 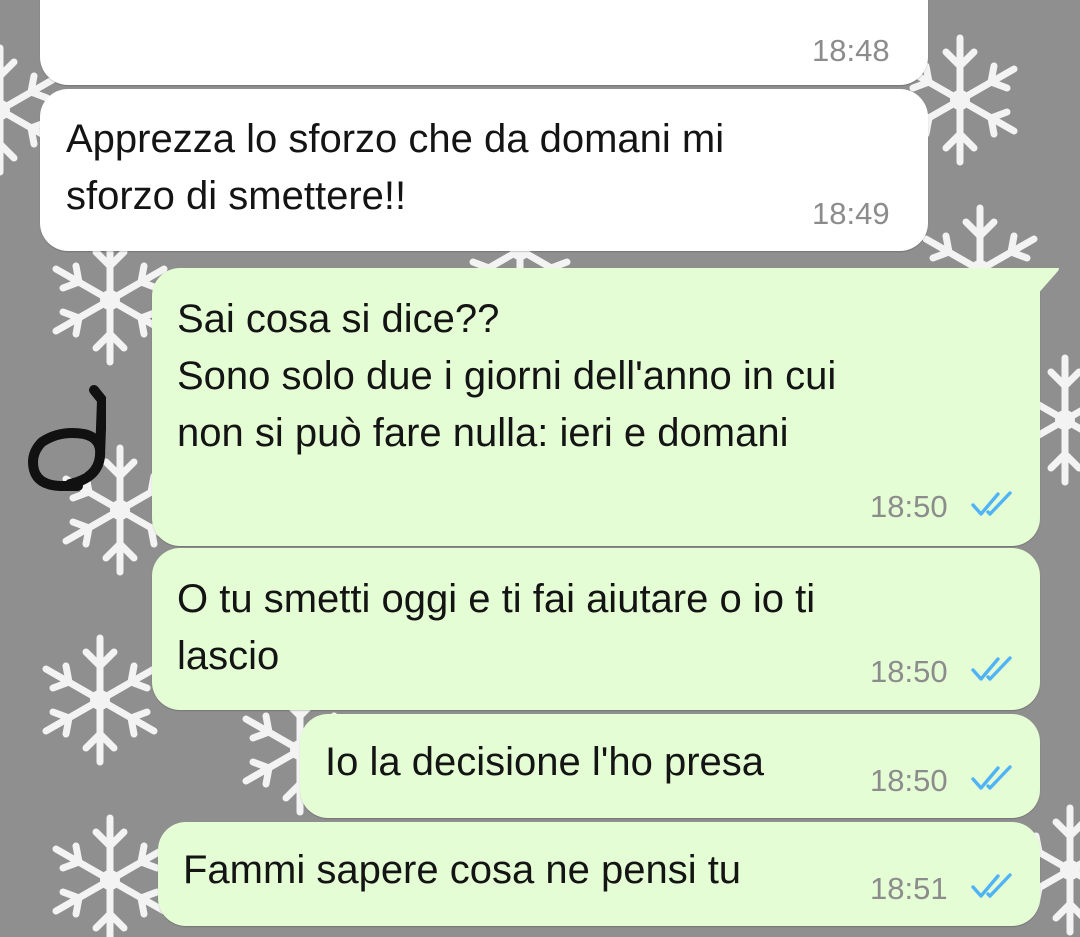 I want to click on message-time: 18:48, so click(x=851, y=50).